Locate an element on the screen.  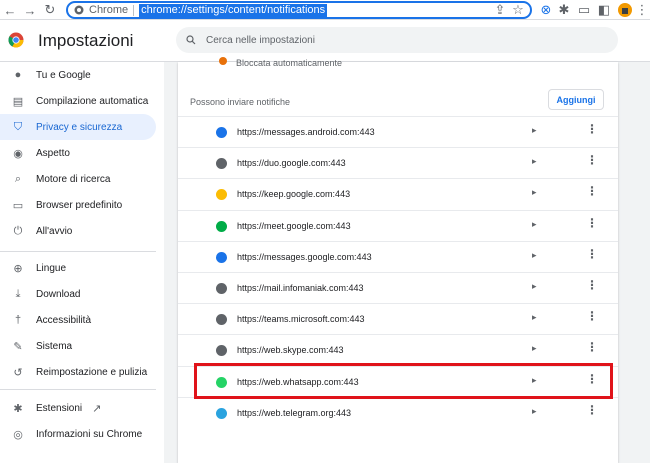
sidebar-item-reset: ↺ Reimpostazione e pulizia is located at coordinates (78, 372).